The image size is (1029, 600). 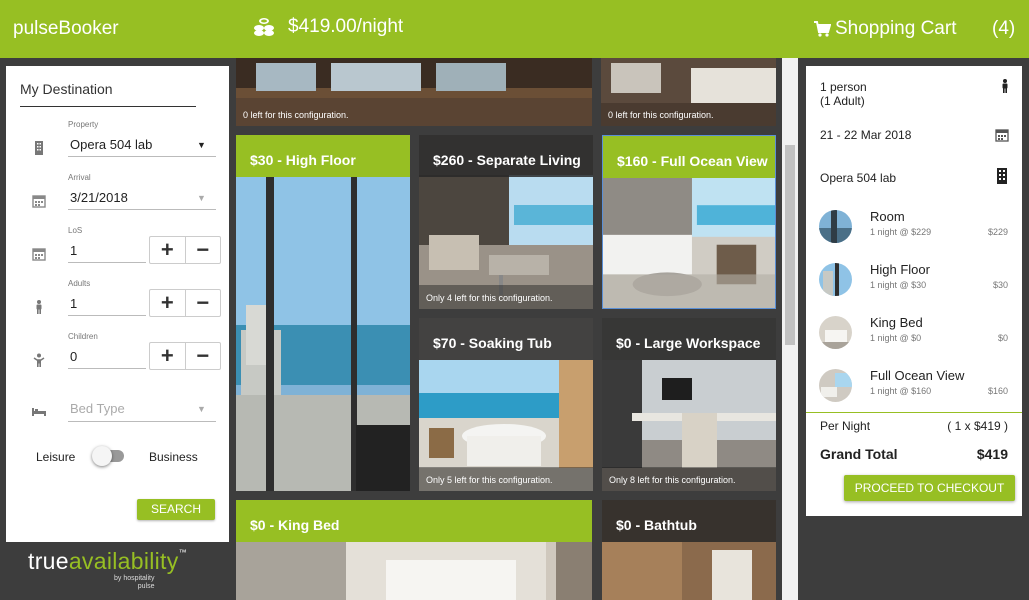 What do you see at coordinates (202, 303) in the screenshot?
I see `adults-decrement-button: −` at bounding box center [202, 303].